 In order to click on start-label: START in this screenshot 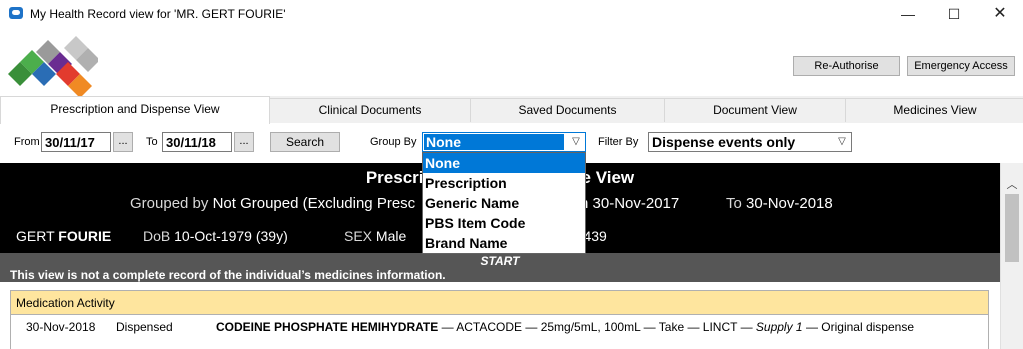, I will do `click(500, 261)`.